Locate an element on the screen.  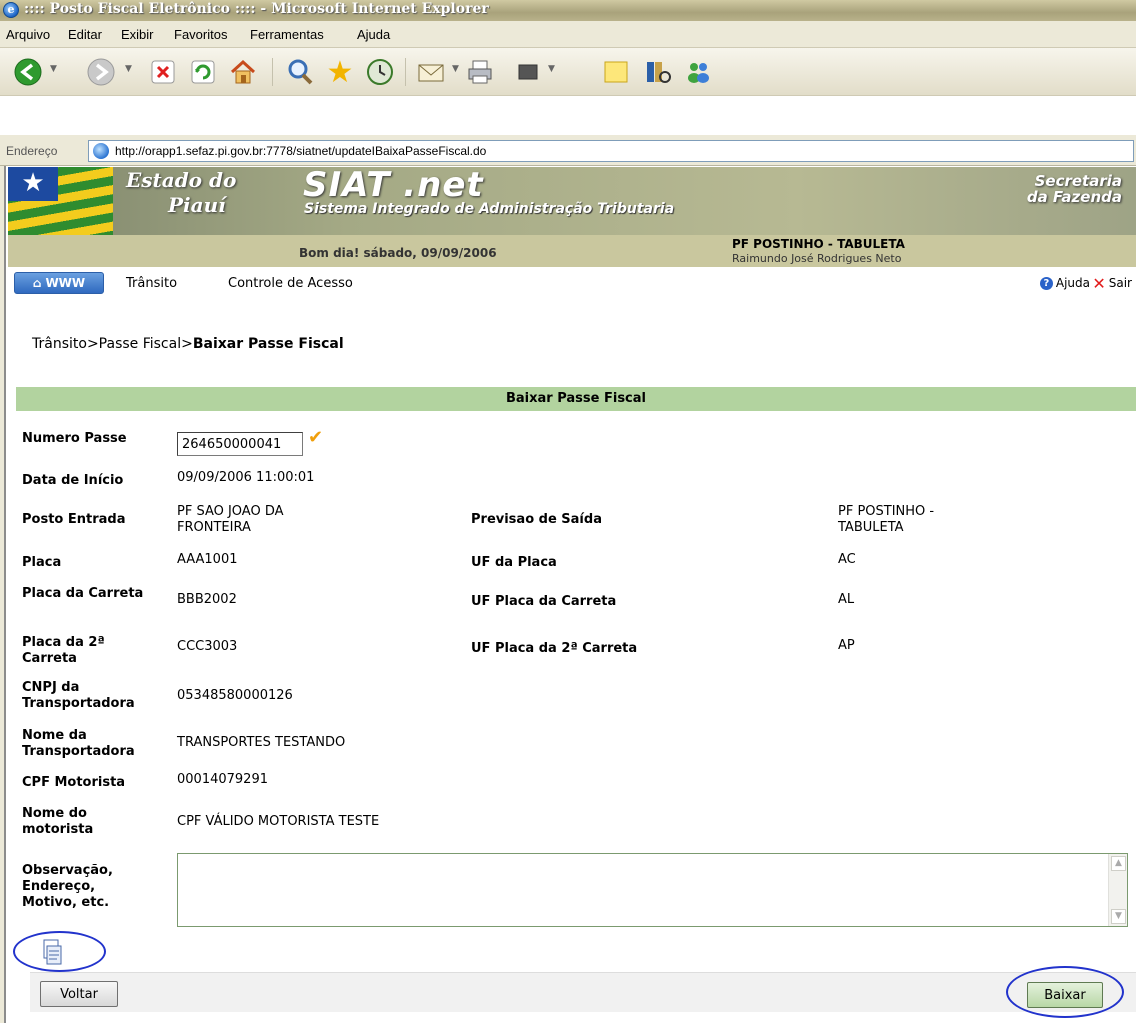
menu-ajuda: Ajuda is located at coordinates (373, 34).